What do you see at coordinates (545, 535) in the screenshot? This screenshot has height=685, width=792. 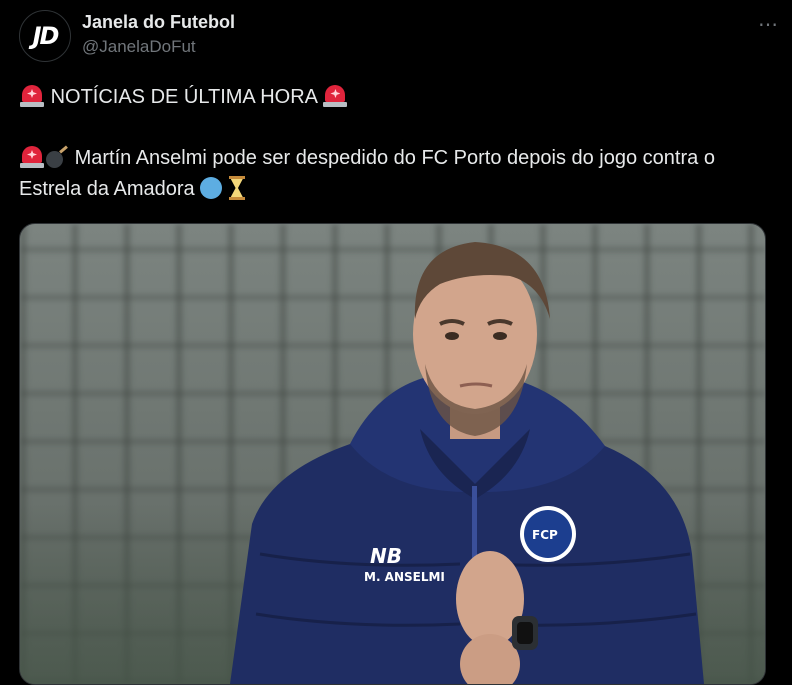 I see `fc-porto-crest: FCP` at bounding box center [545, 535].